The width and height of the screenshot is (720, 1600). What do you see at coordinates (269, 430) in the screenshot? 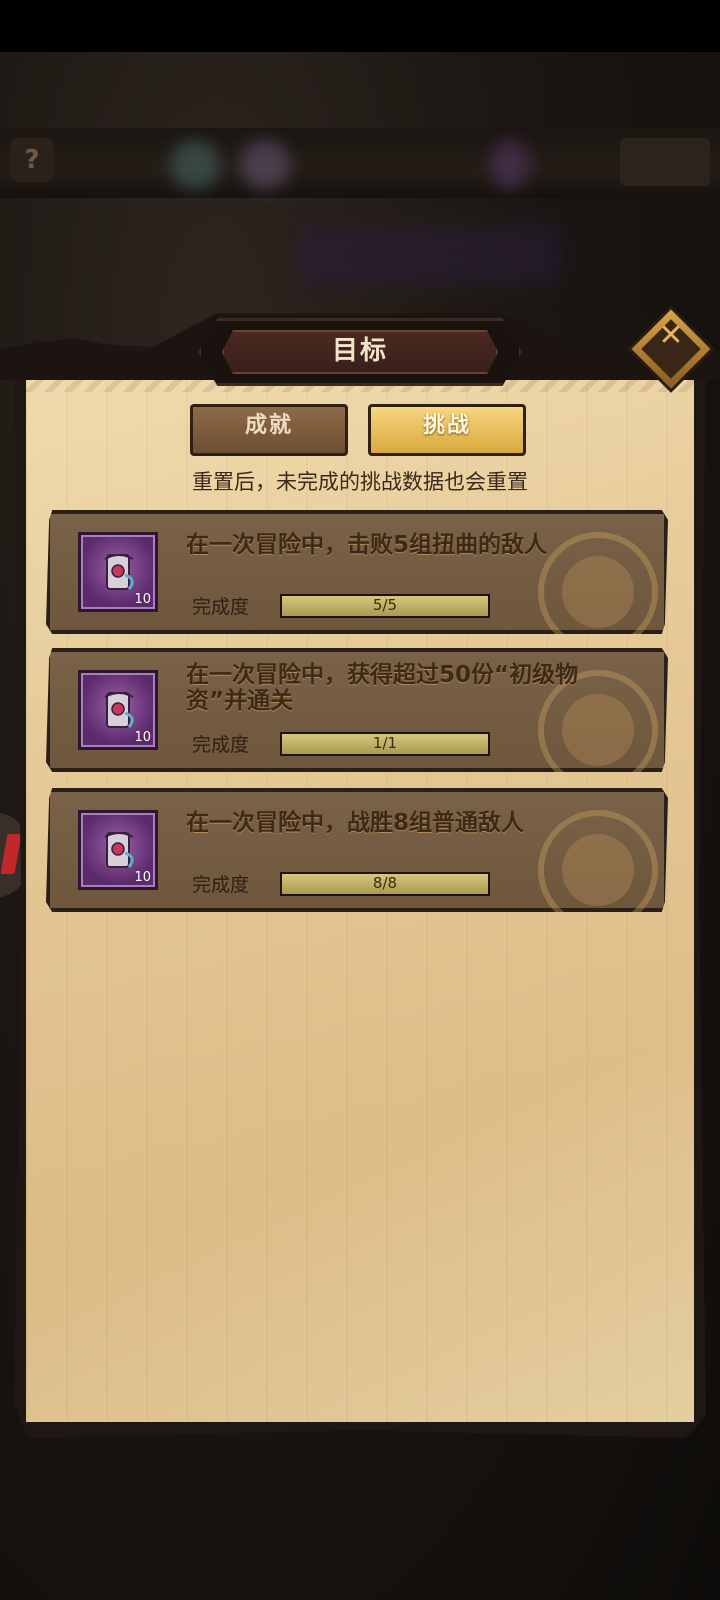
I see `tab-achievements: 成就` at bounding box center [269, 430].